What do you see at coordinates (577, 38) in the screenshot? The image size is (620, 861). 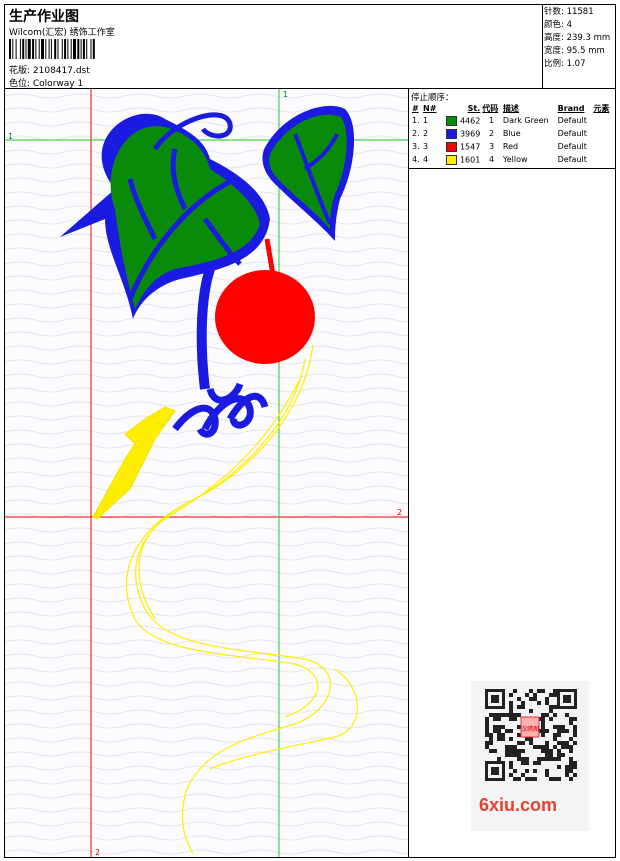 I see `design-height: 高度: 239.3 mm` at bounding box center [577, 38].